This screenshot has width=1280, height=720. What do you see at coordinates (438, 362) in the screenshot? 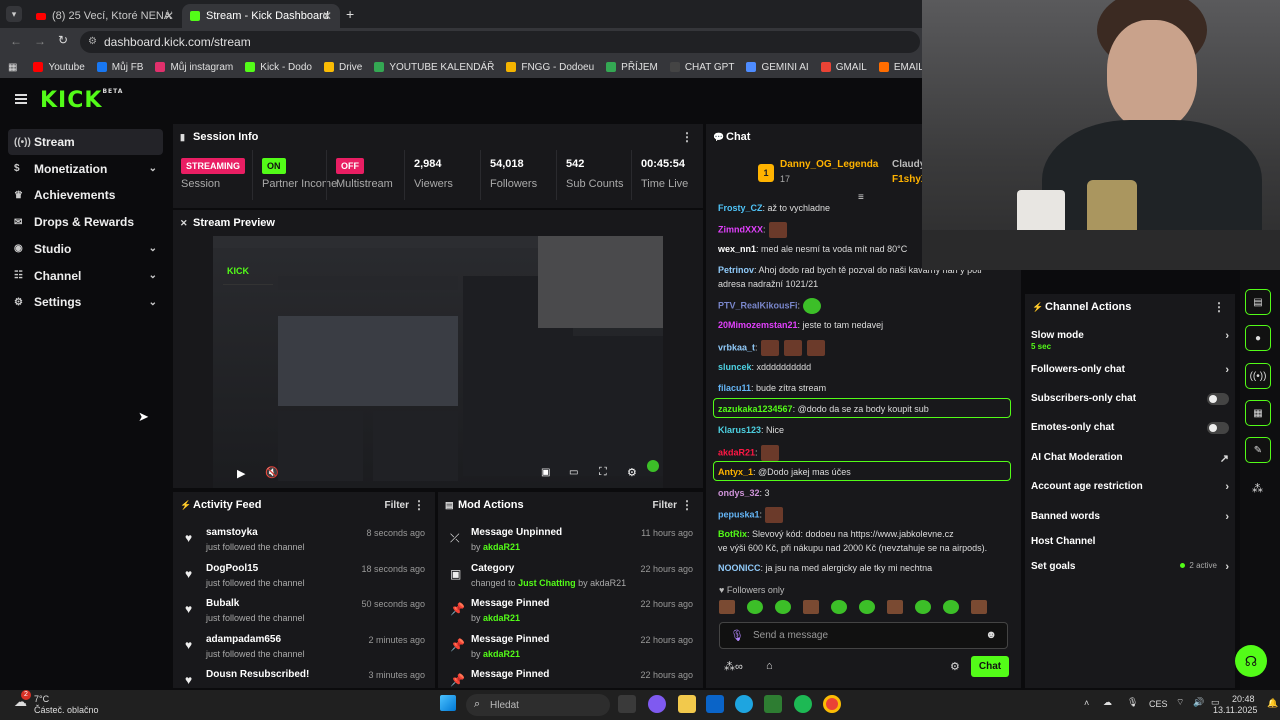
I see `stream-video: KICK ▶ 🔇 ▣ ▭ ⛶ ⚙` at bounding box center [438, 362].